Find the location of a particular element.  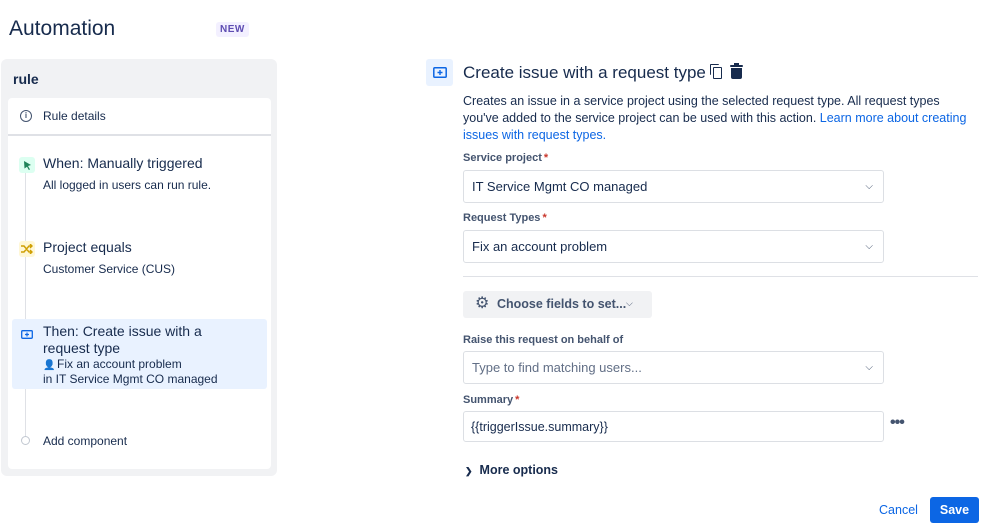

timeline-line is located at coordinates (25, 302).